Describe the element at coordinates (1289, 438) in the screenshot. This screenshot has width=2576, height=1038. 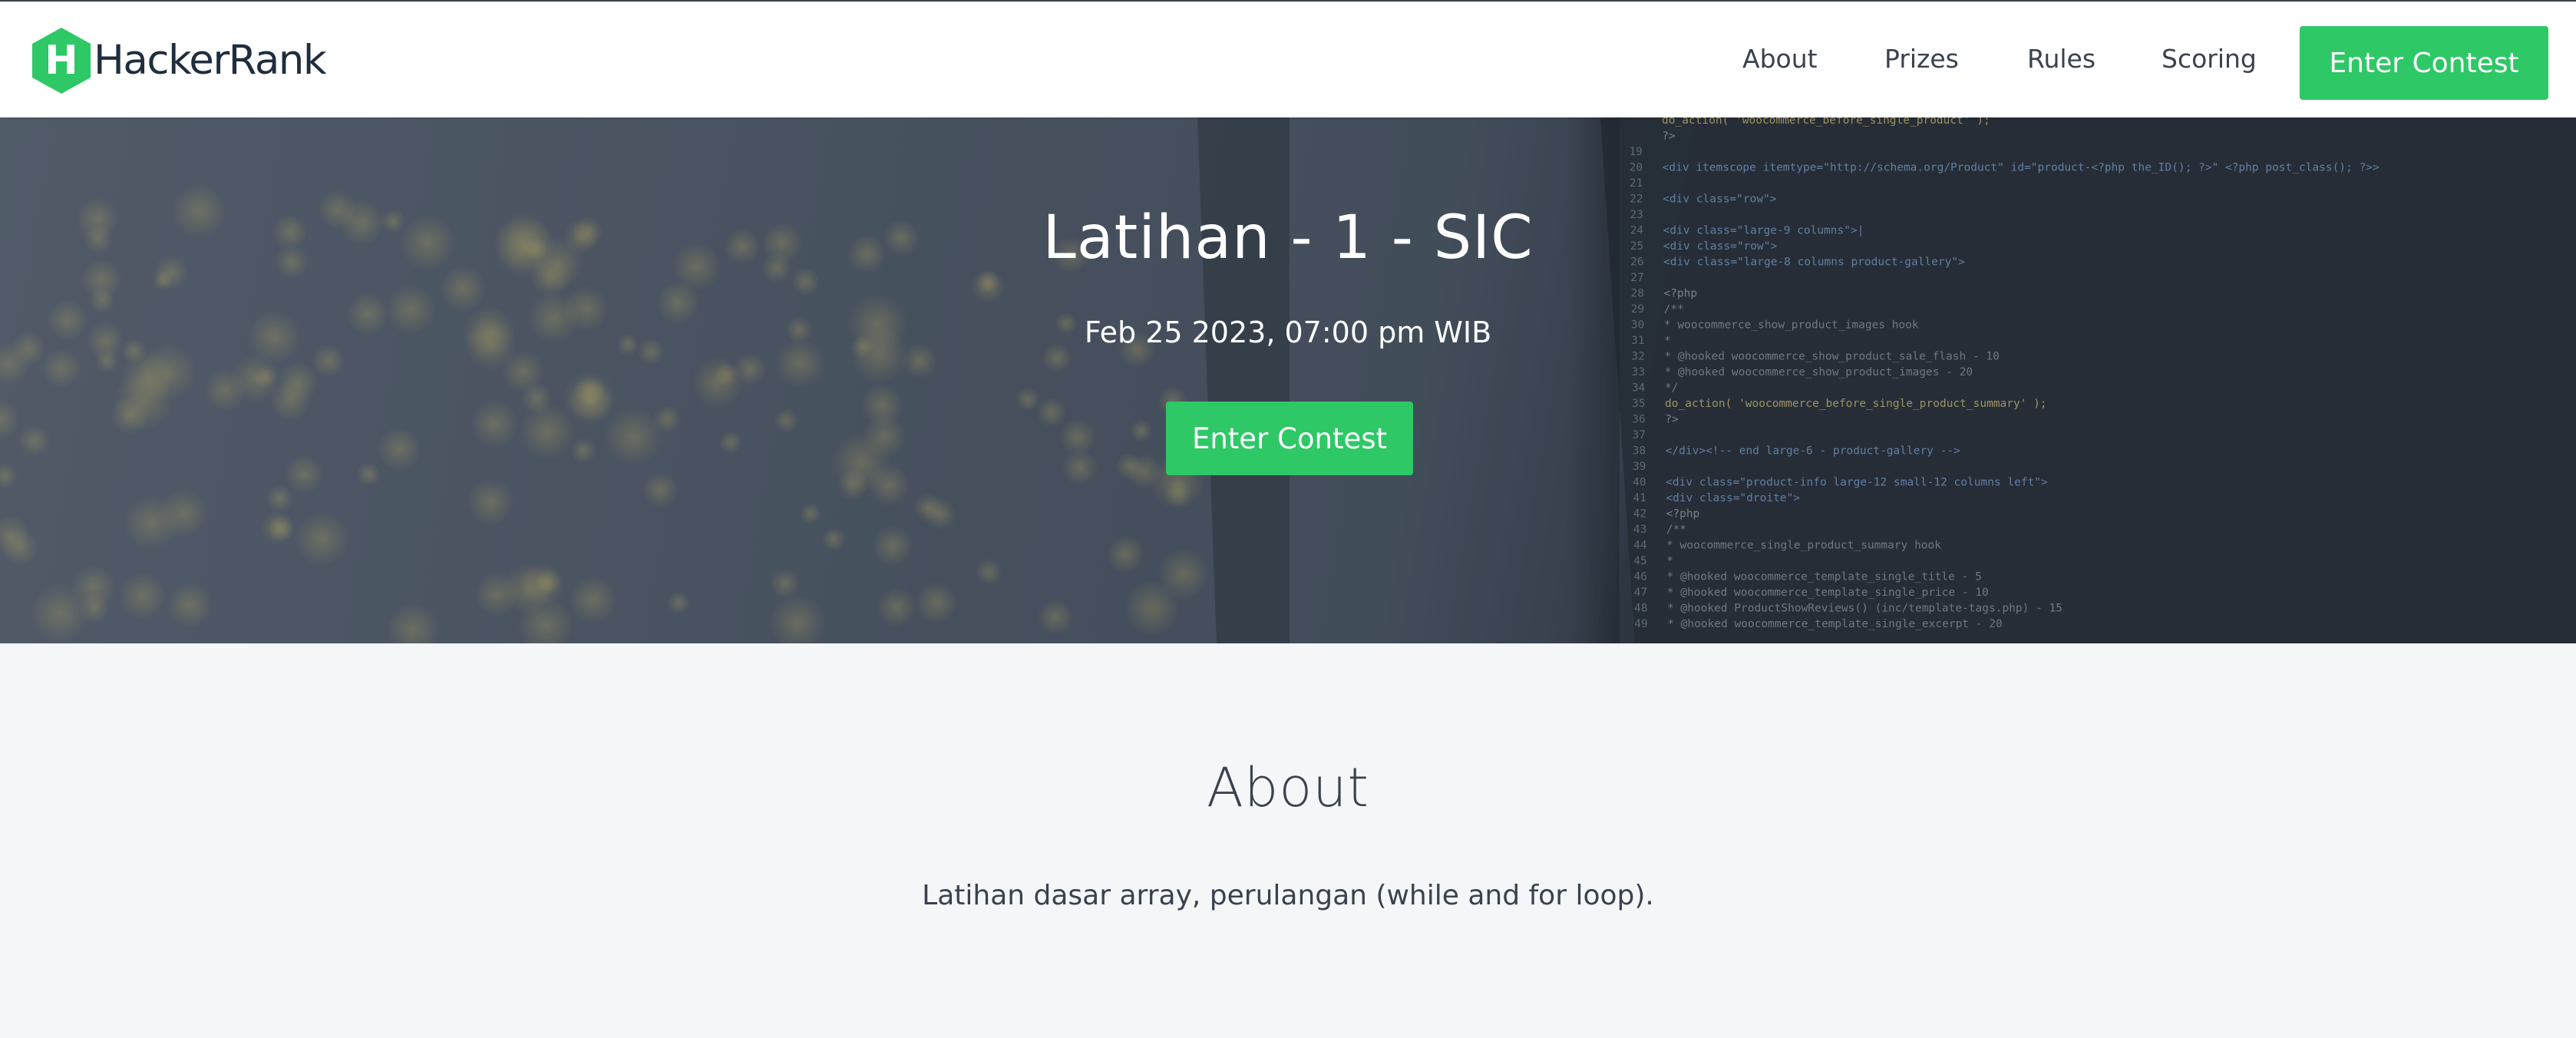
I see `enter-contest-button-hero: Enter Contest` at that location.